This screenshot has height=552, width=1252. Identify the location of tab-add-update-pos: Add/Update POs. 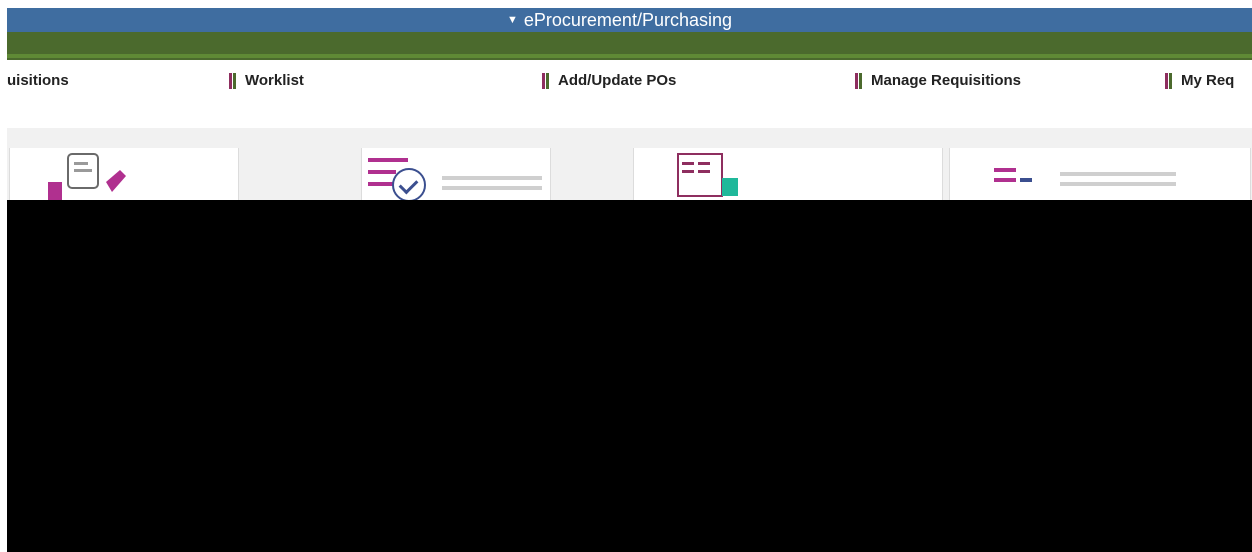
(609, 80).